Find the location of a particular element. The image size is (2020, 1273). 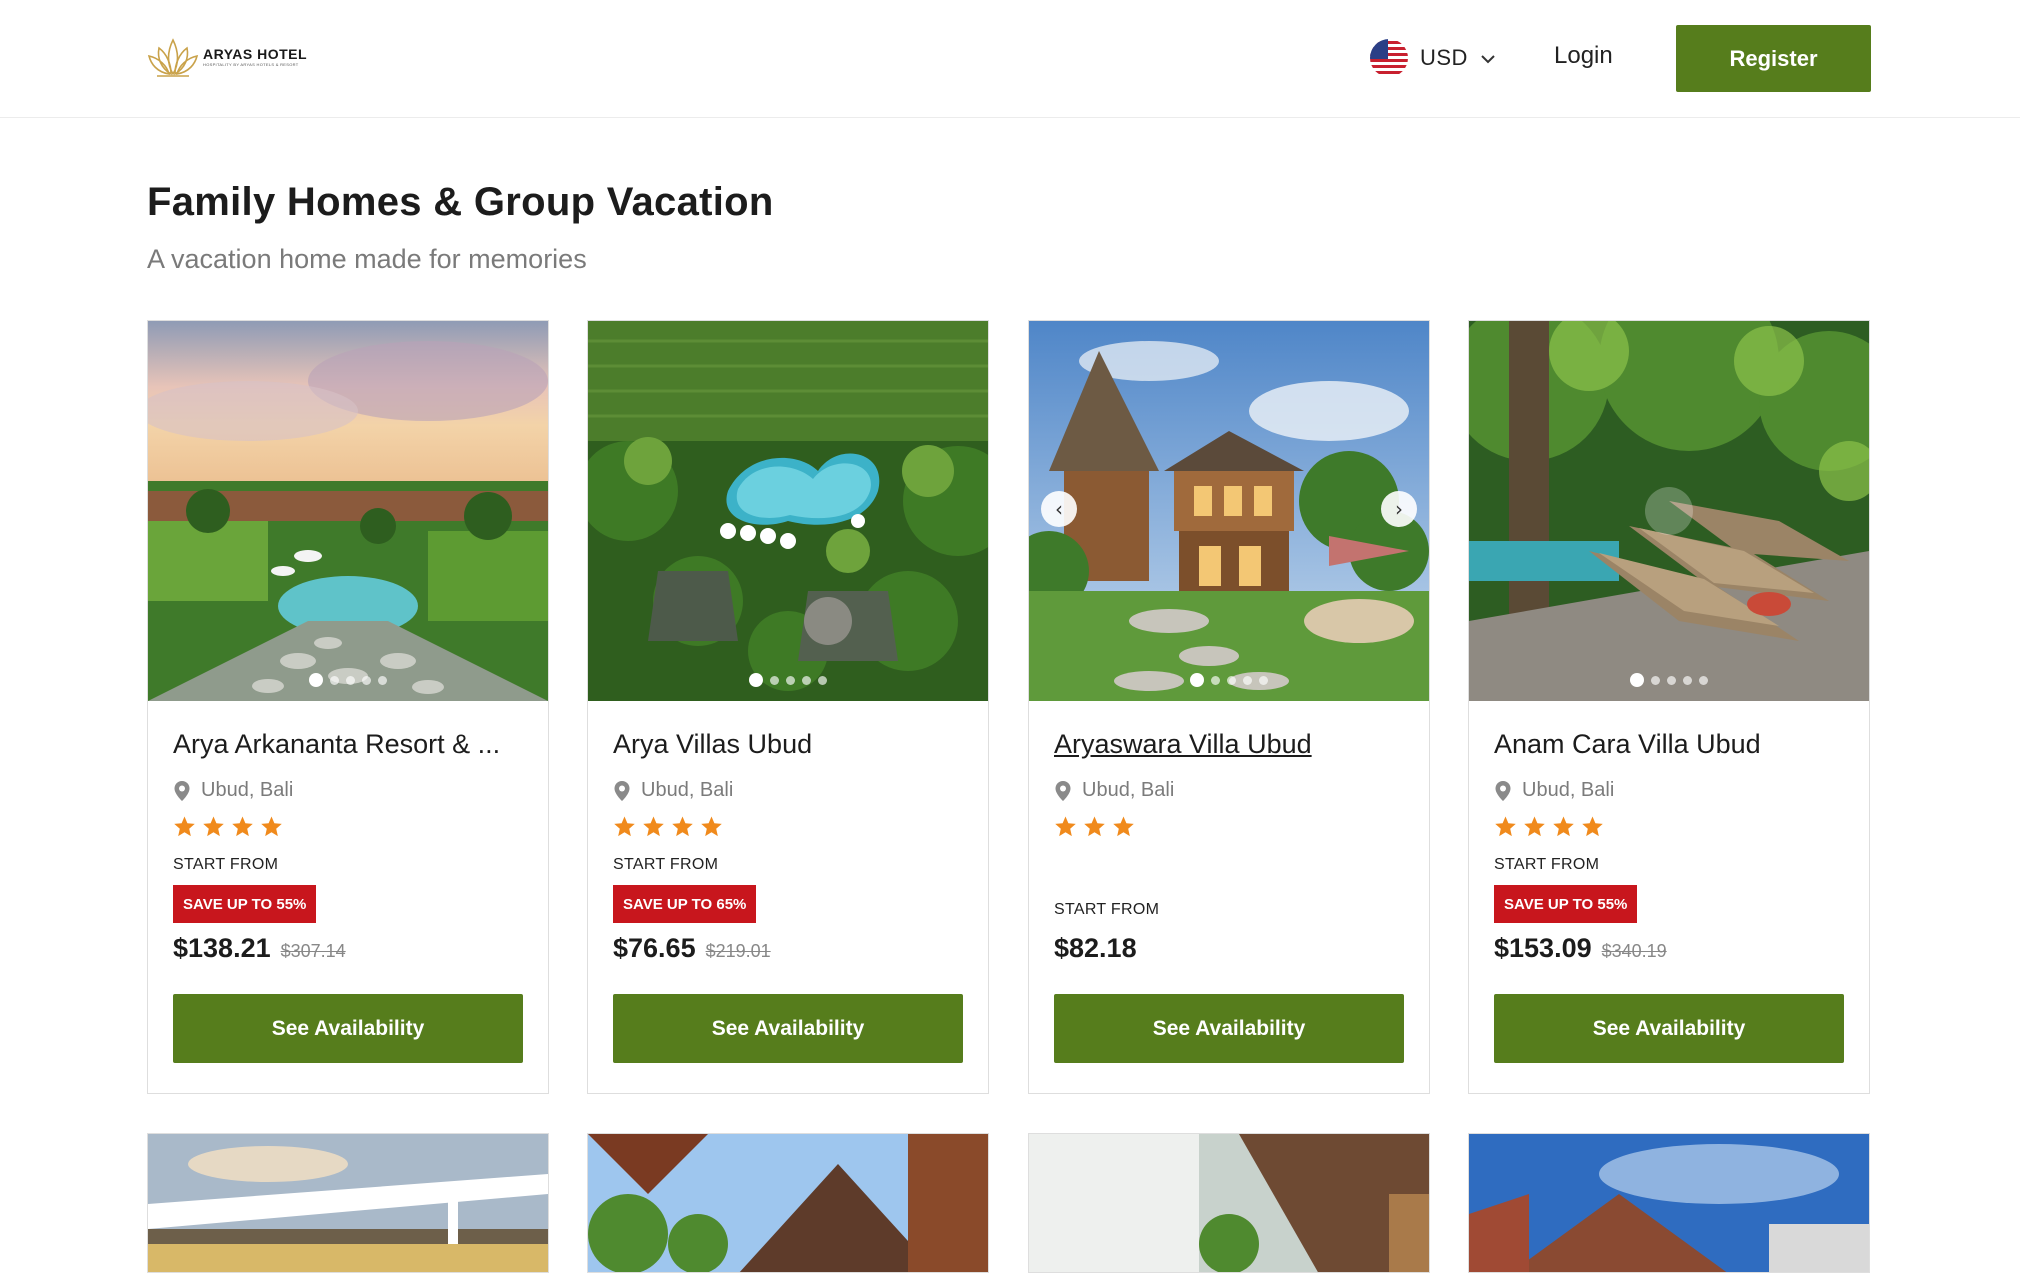

price-row: $153.09 $340.19 is located at coordinates (1580, 948).